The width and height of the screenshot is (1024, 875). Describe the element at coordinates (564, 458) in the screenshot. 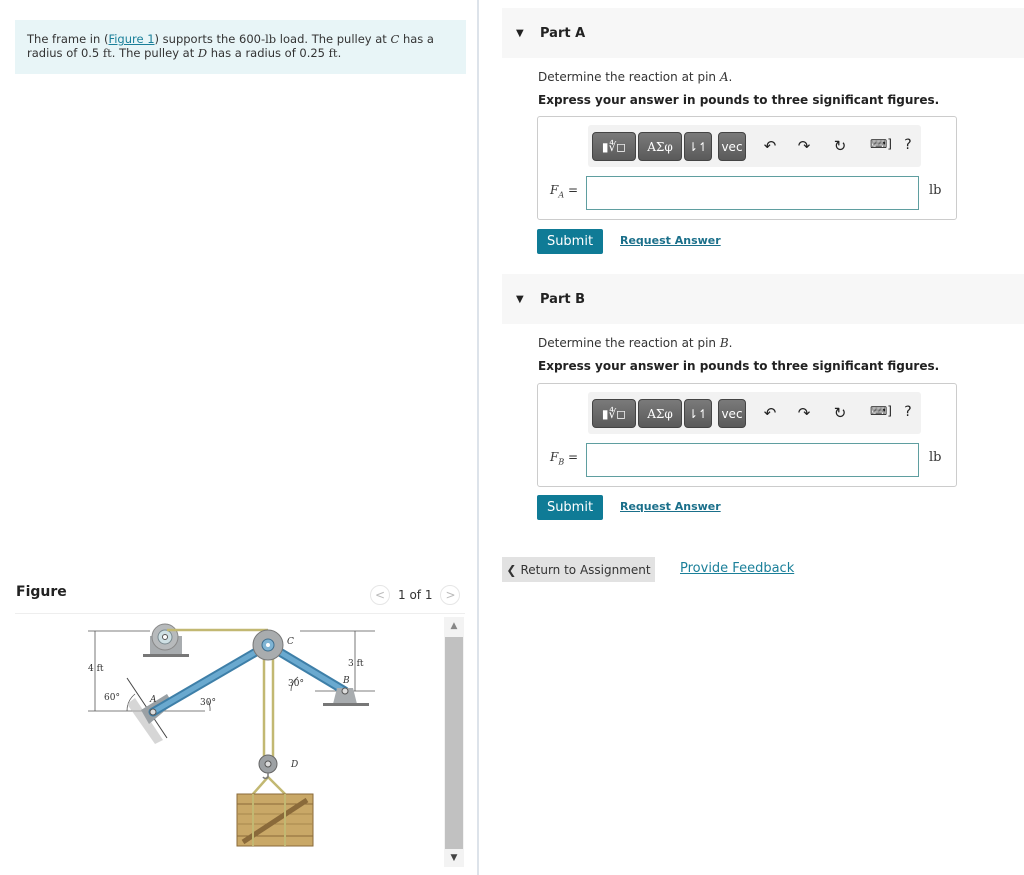

I see `part-b-variable-label: FB =` at that location.